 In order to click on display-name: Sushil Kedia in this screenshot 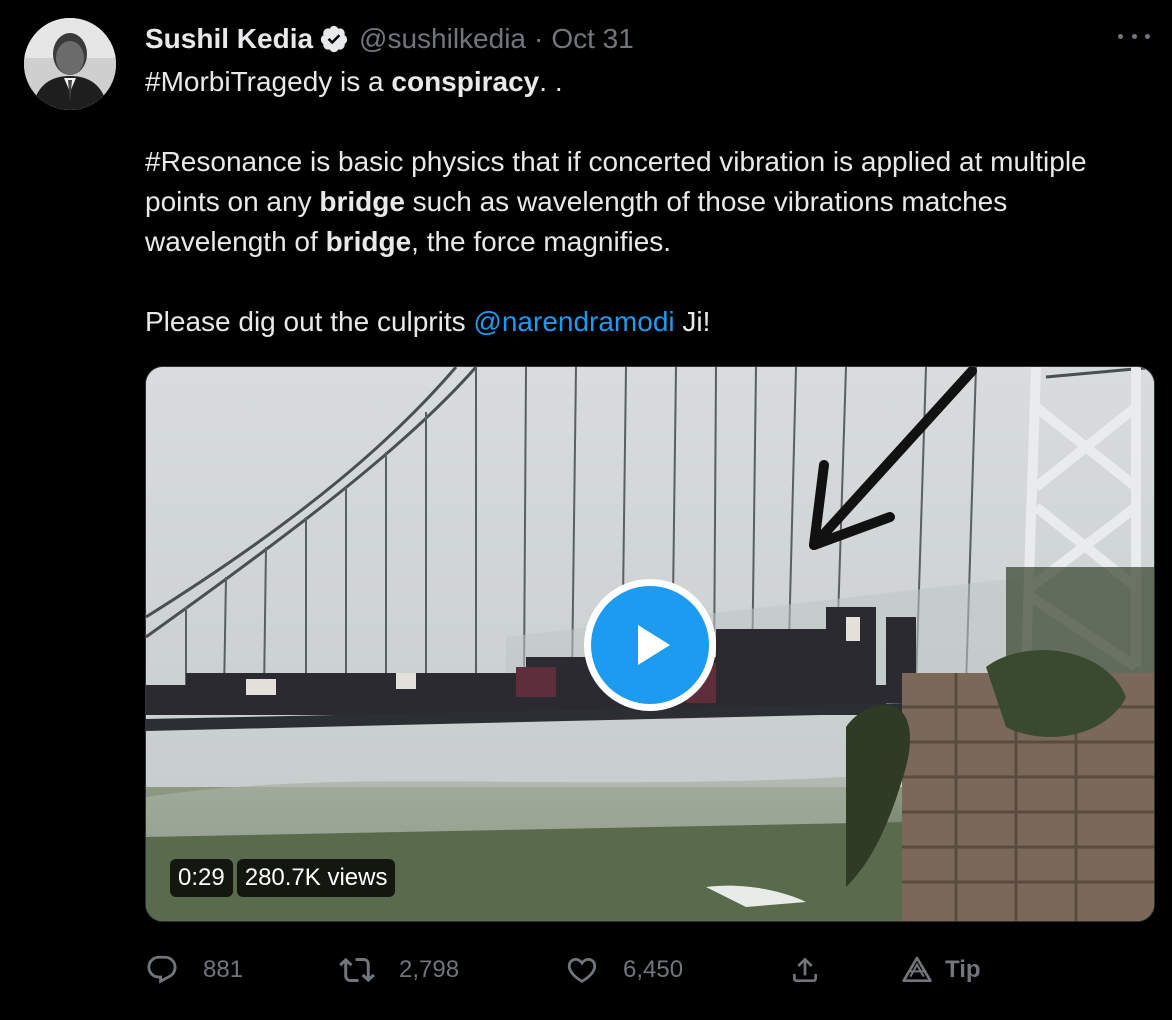, I will do `click(229, 39)`.